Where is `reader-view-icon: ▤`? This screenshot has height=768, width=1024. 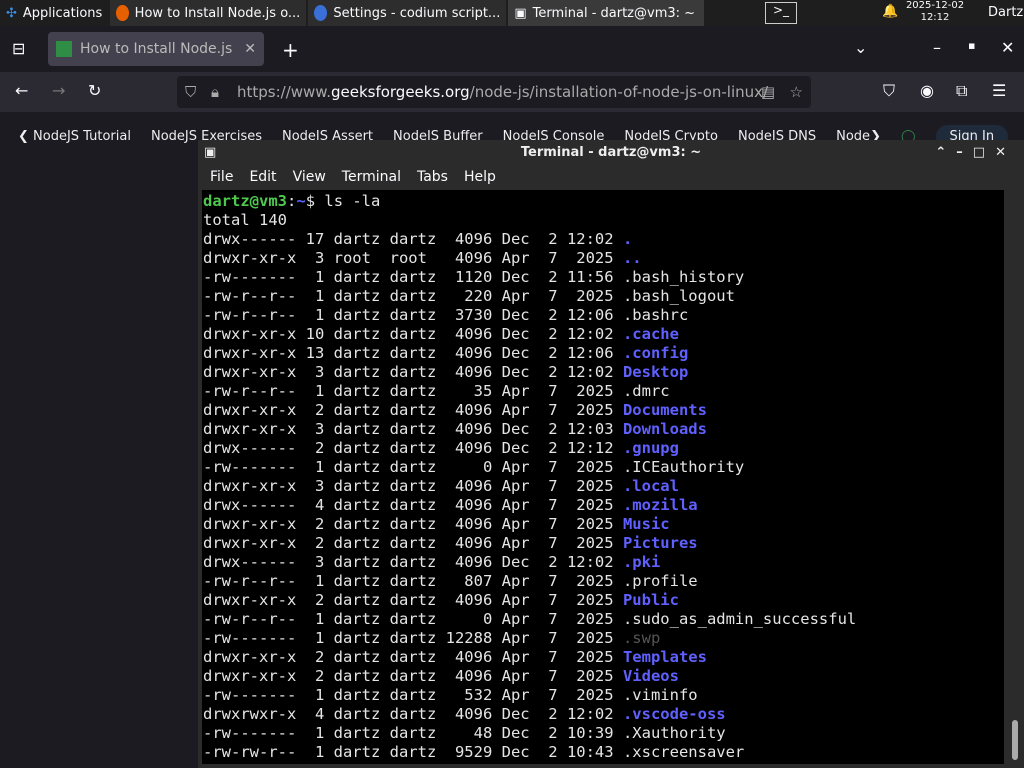
reader-view-icon: ▤ is located at coordinates (768, 92).